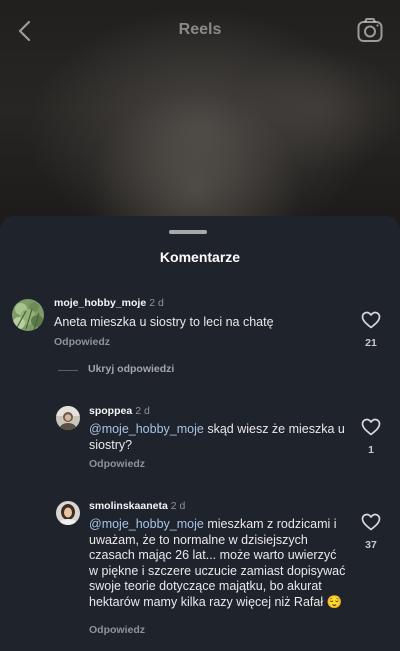  Describe the element at coordinates (131, 369) in the screenshot. I see `hide-replies-label: Ukryj odpowiedzi` at that location.